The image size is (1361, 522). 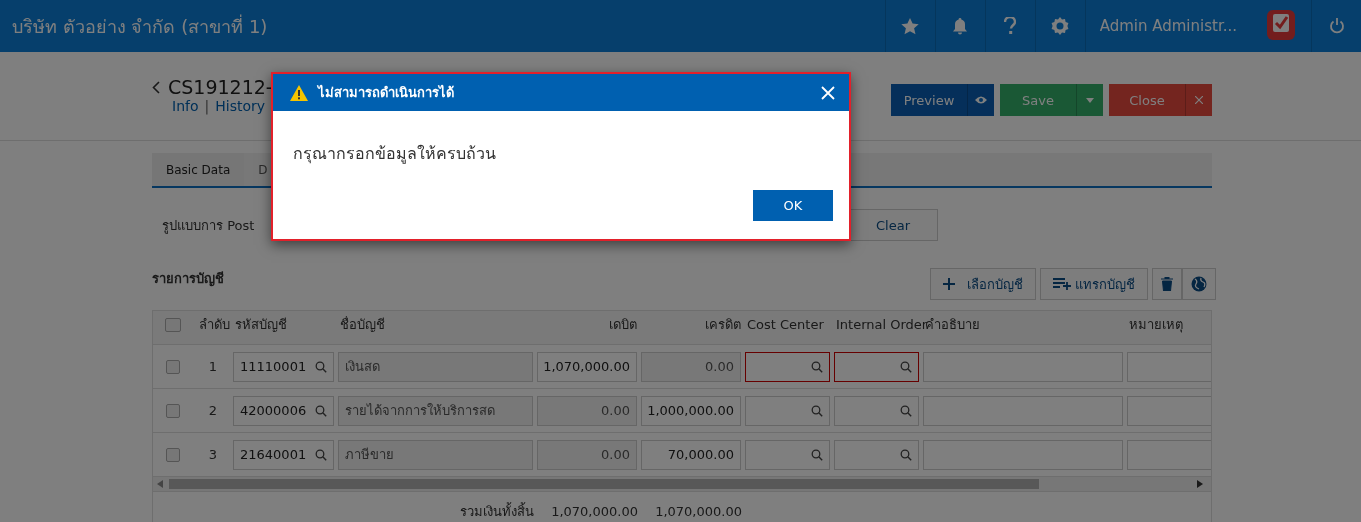 I want to click on input-field: ภาษีขาย, so click(x=435, y=454).